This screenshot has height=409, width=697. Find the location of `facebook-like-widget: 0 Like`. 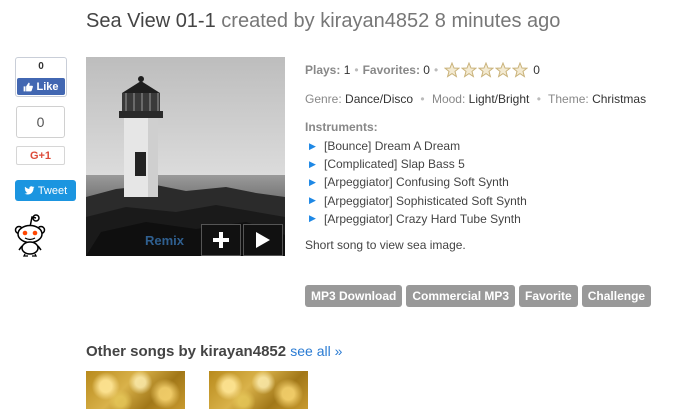

facebook-like-widget: 0 Like is located at coordinates (41, 77).